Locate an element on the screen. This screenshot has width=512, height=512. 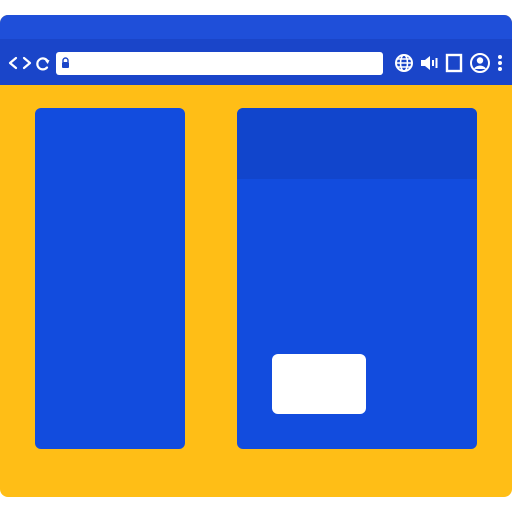
window-button is located at coordinates (454, 63).